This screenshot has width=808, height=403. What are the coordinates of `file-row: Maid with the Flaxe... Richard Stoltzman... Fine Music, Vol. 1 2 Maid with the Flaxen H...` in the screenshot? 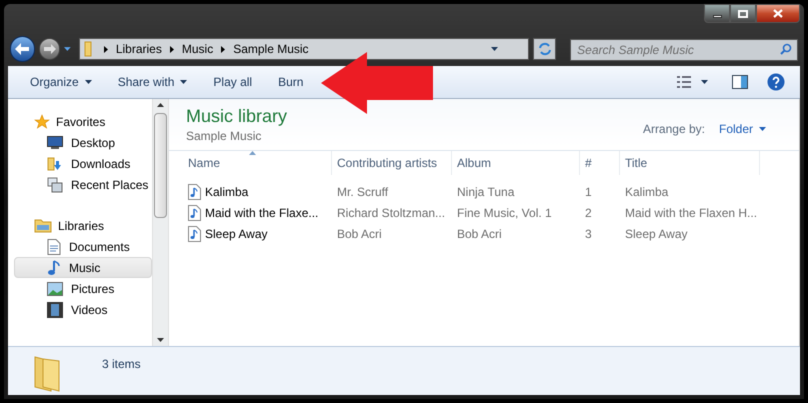 It's located at (491, 212).